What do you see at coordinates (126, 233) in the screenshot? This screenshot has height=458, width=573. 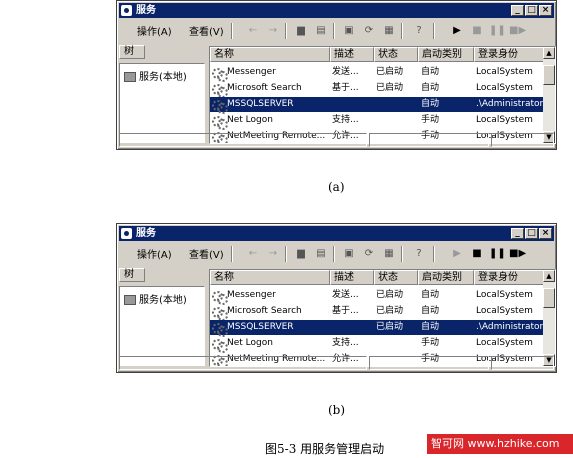 I see `services-app-icon` at bounding box center [126, 233].